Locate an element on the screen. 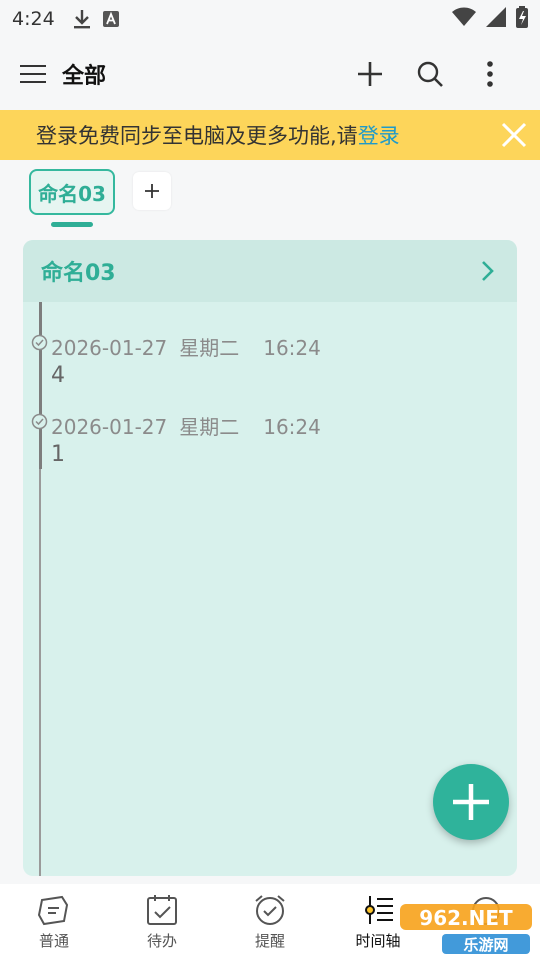  timeline-entry: 2026-01-27 星期二 16:24 4 is located at coordinates (270, 346).